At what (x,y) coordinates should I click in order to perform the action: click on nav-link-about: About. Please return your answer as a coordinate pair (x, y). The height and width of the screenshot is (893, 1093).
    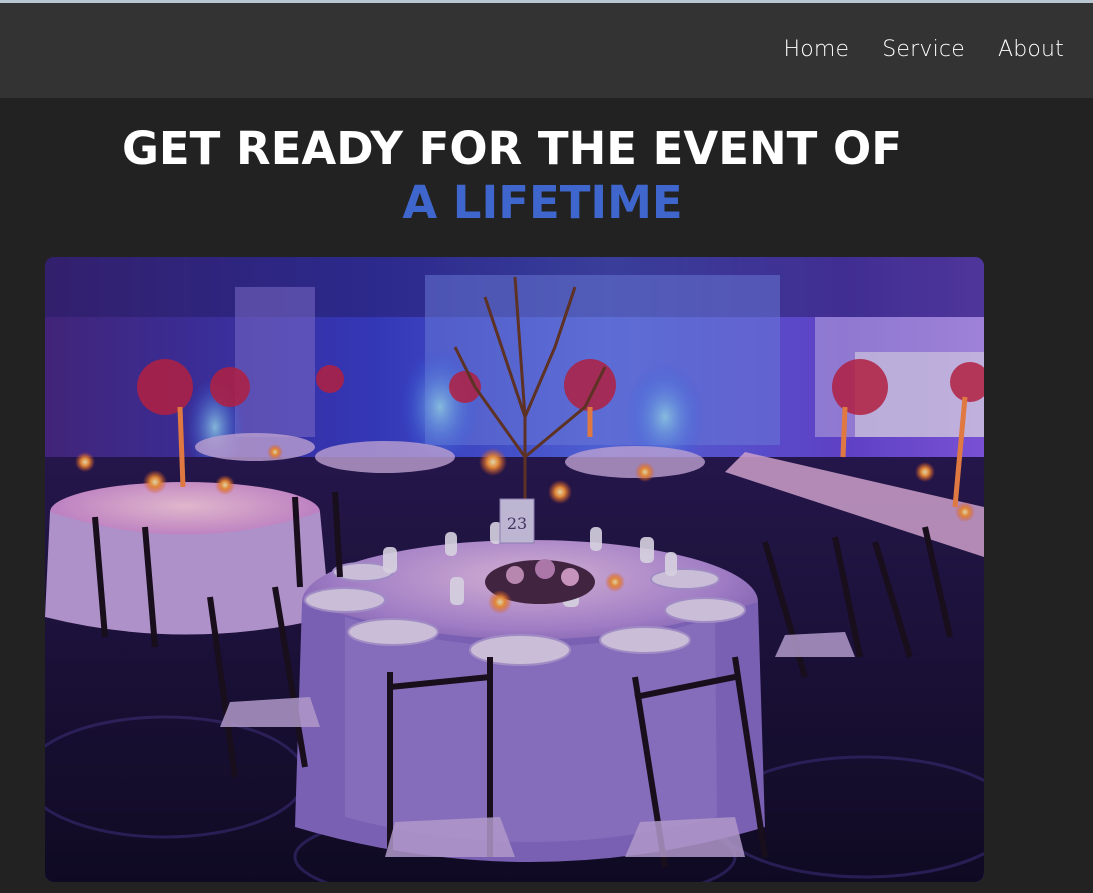
    Looking at the image, I should click on (1031, 49).